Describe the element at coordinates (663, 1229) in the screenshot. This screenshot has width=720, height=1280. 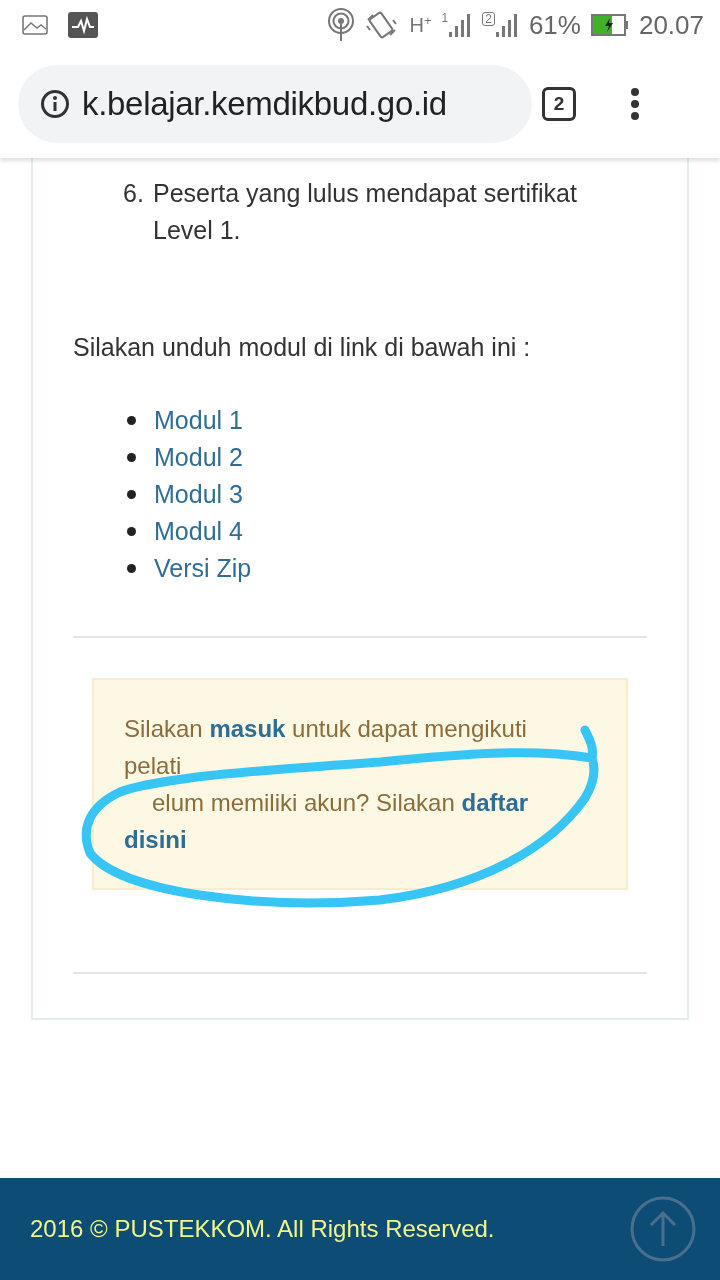
I see `scroll-top-icon` at that location.